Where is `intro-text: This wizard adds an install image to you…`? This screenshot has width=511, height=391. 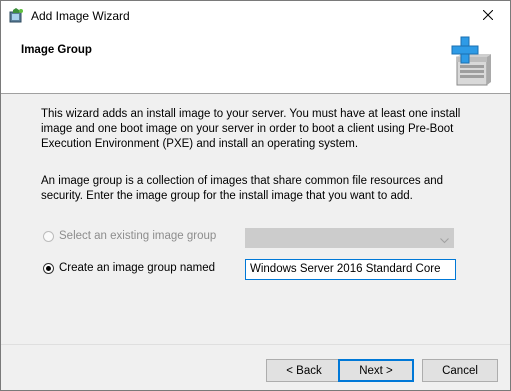
intro-text: This wizard adds an install image to you… is located at coordinates (251, 129).